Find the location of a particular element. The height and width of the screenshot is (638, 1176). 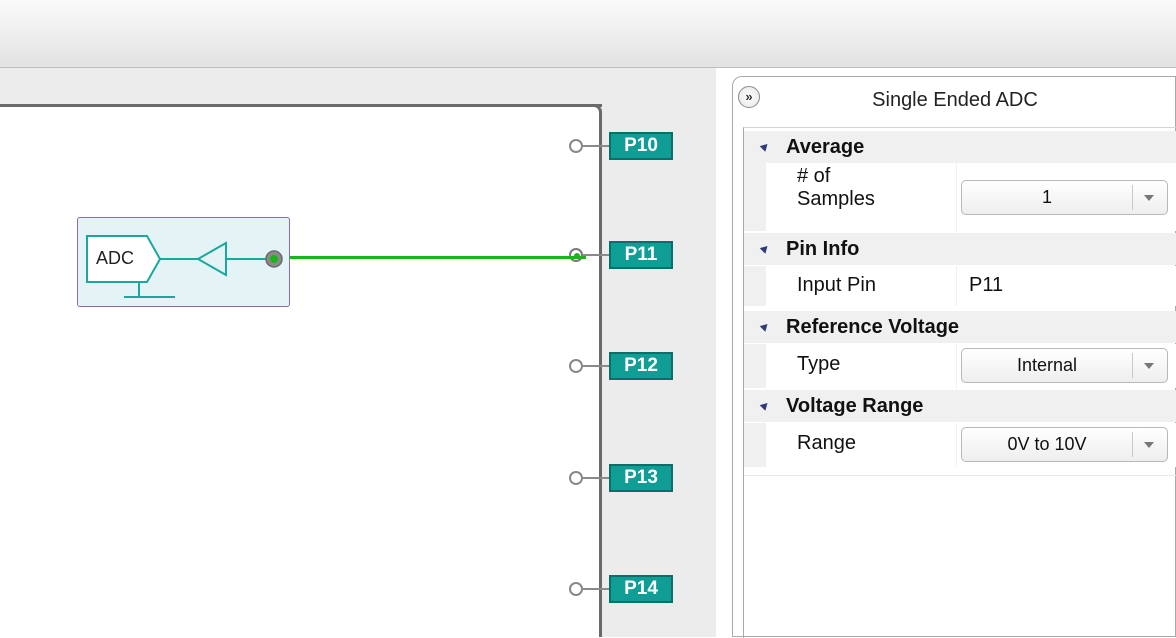

property-row-range: Range 0V to 10V is located at coordinates (960, 445).